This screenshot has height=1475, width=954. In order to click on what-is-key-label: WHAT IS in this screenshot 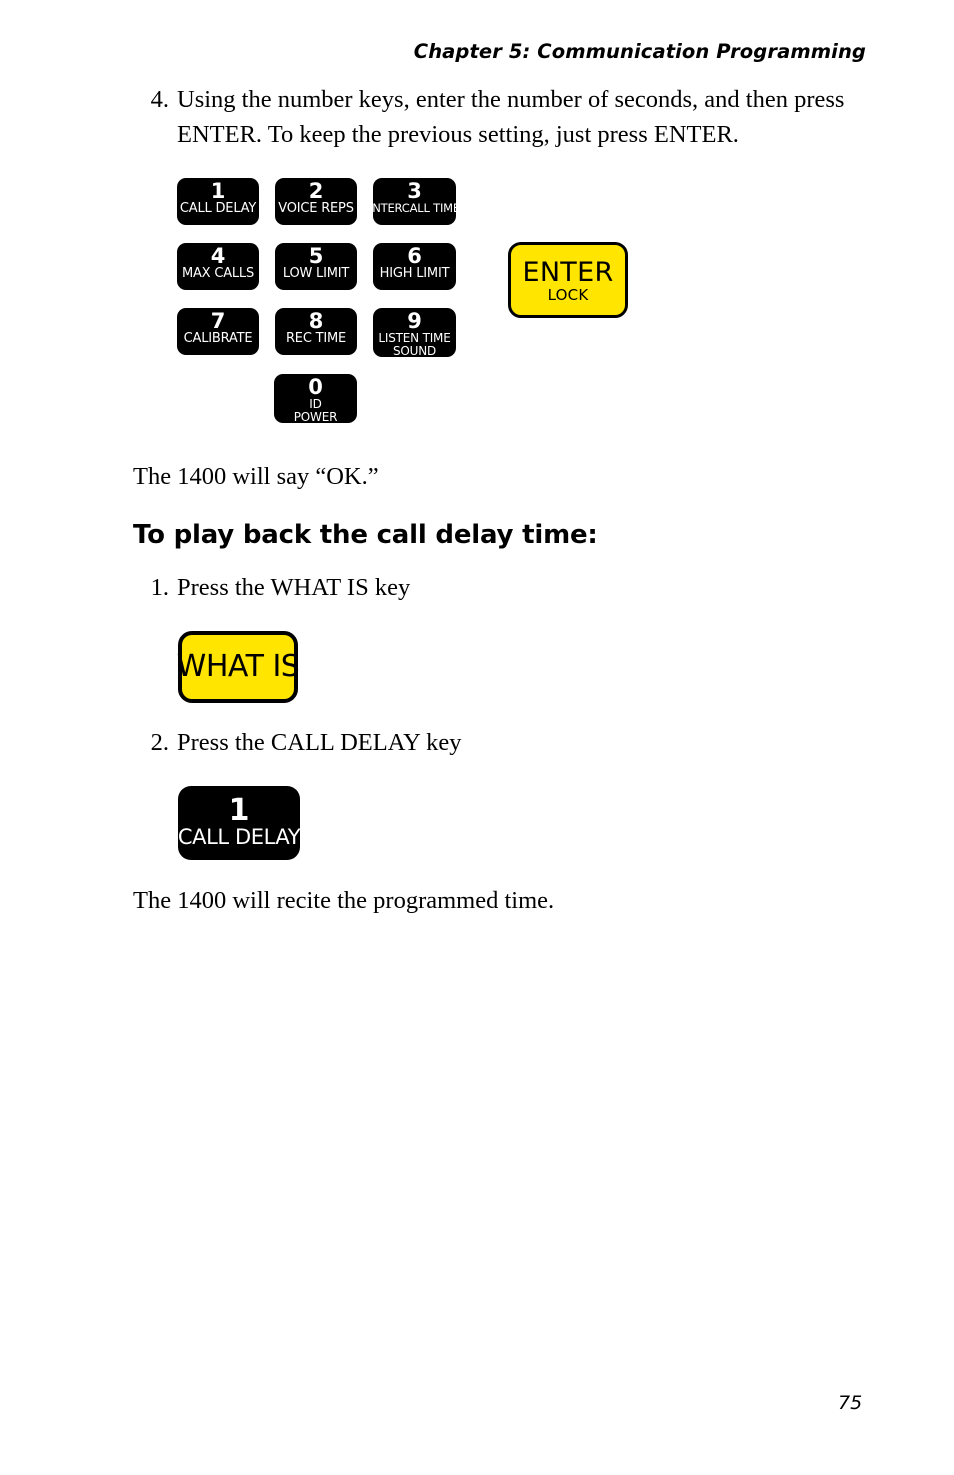, I will do `click(238, 666)`.